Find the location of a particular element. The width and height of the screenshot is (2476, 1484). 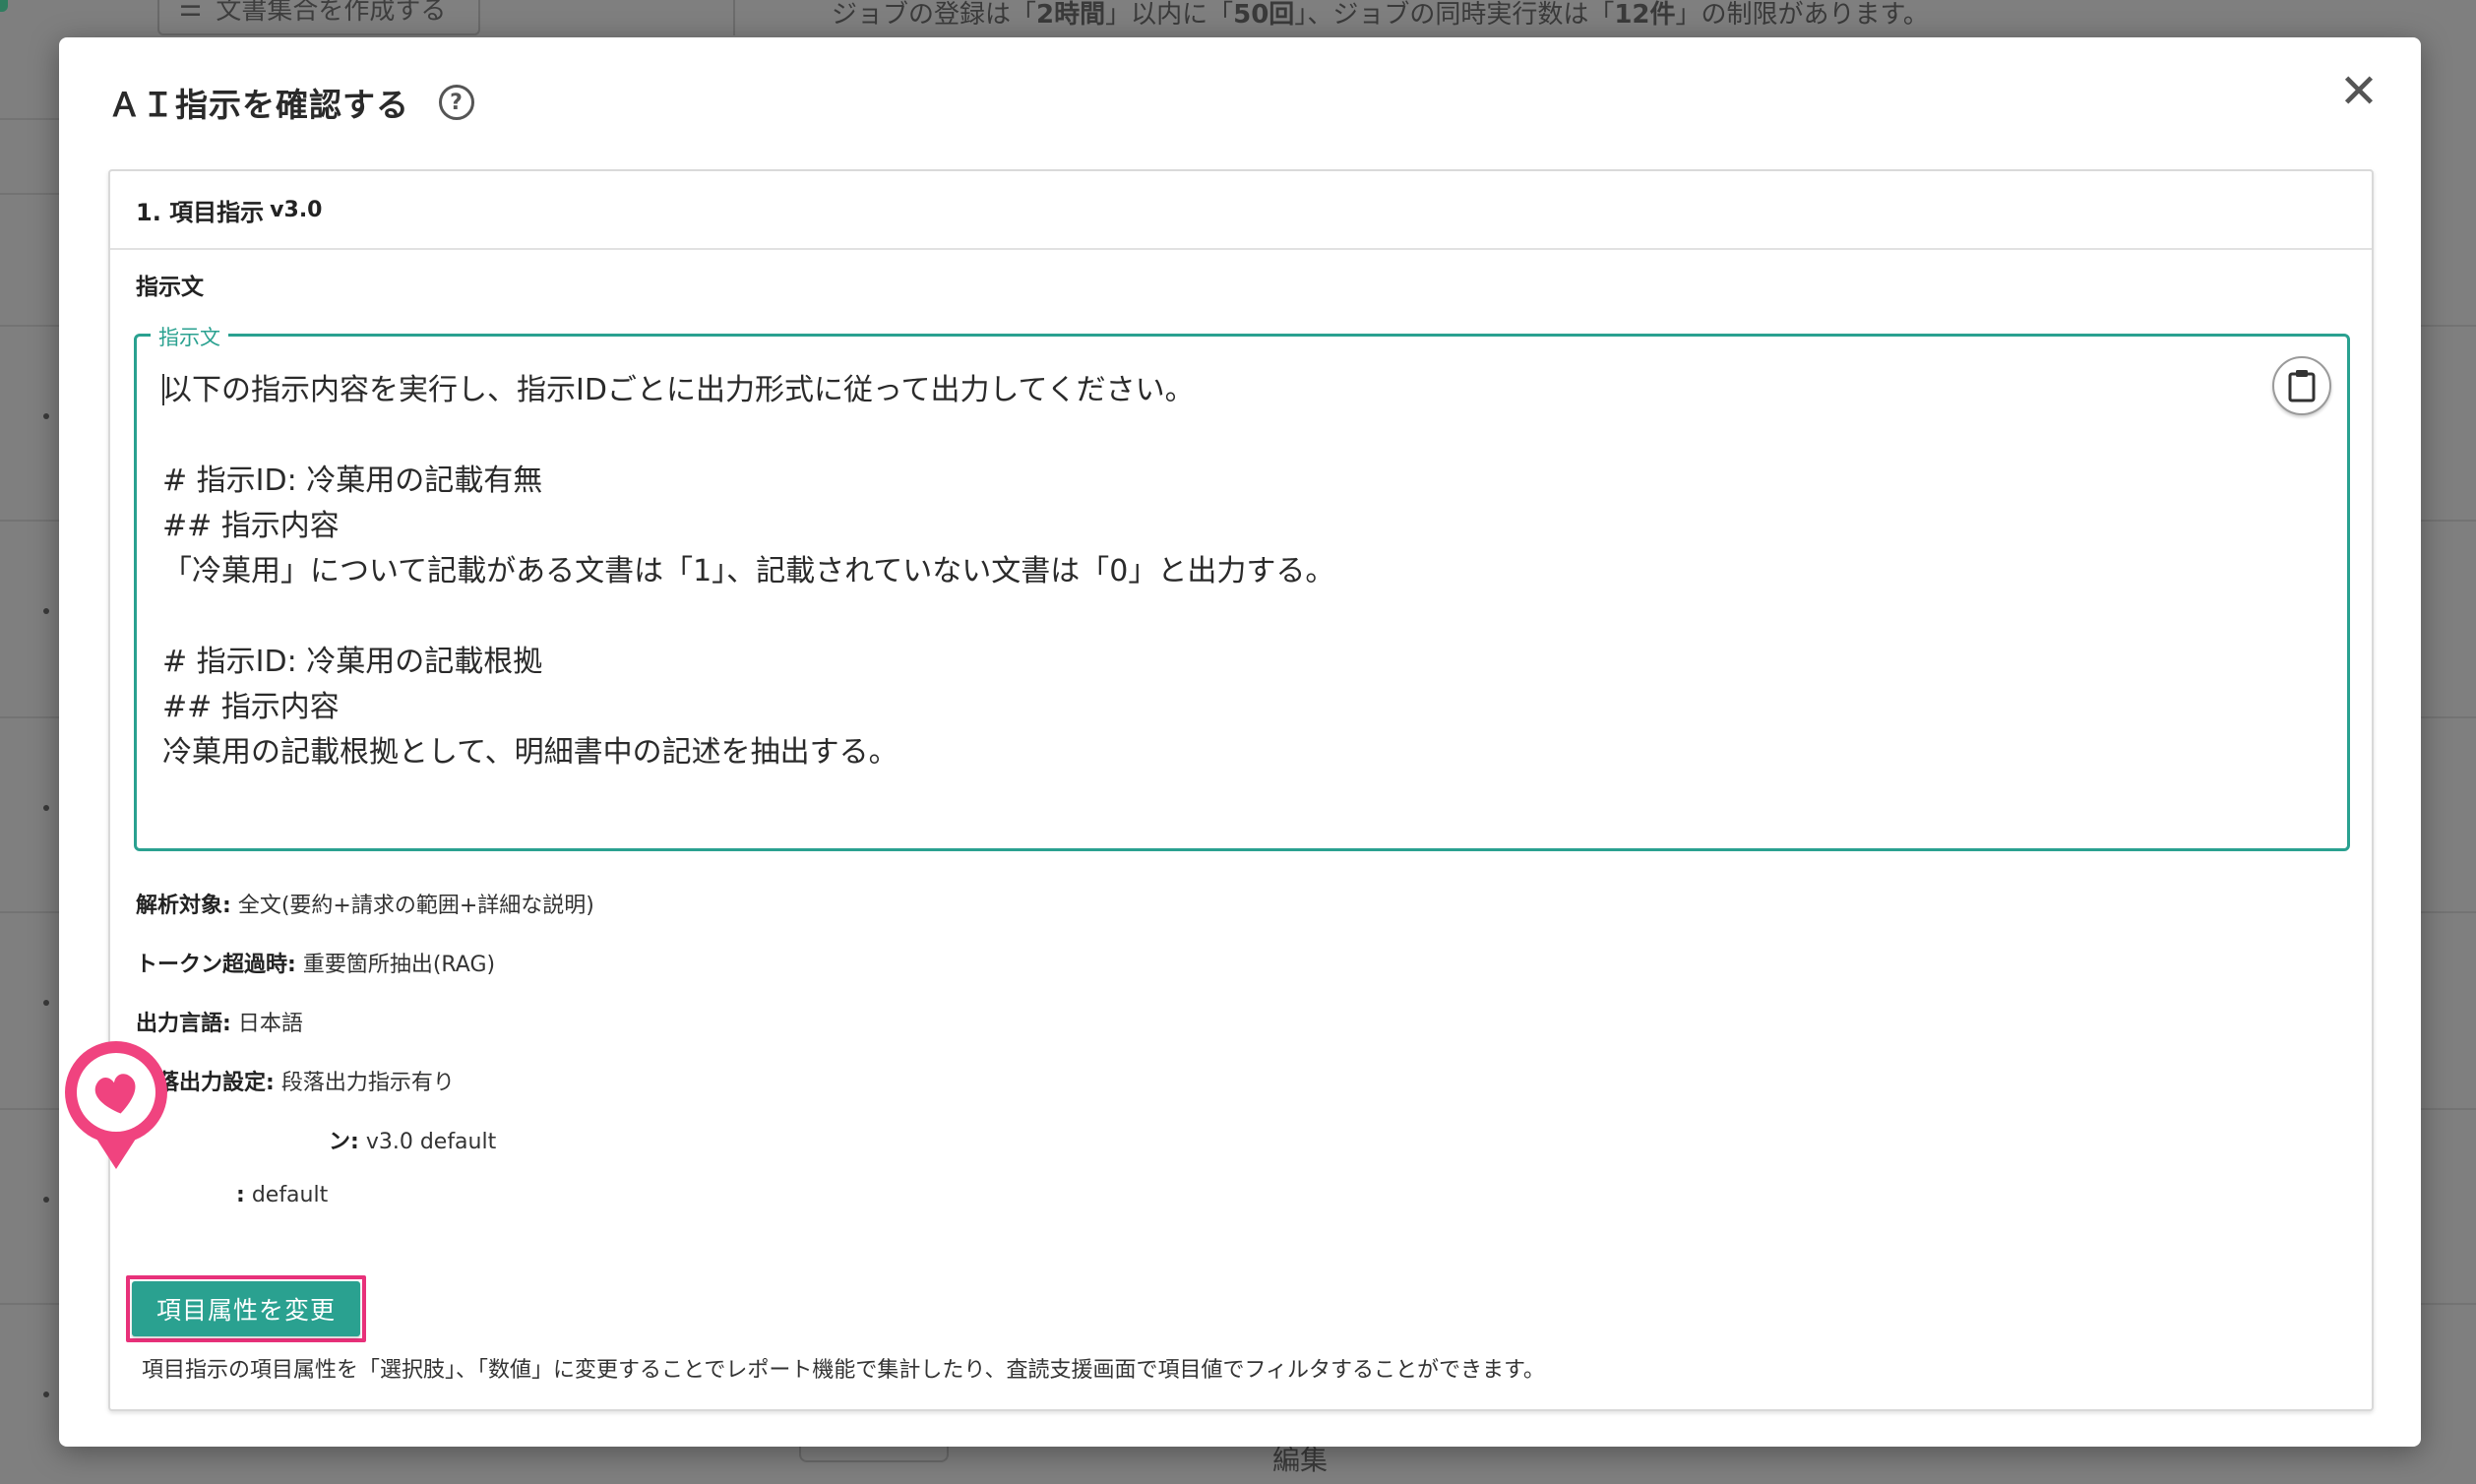

attribute-output-language: 出力言語: 日本語 is located at coordinates (219, 1024).